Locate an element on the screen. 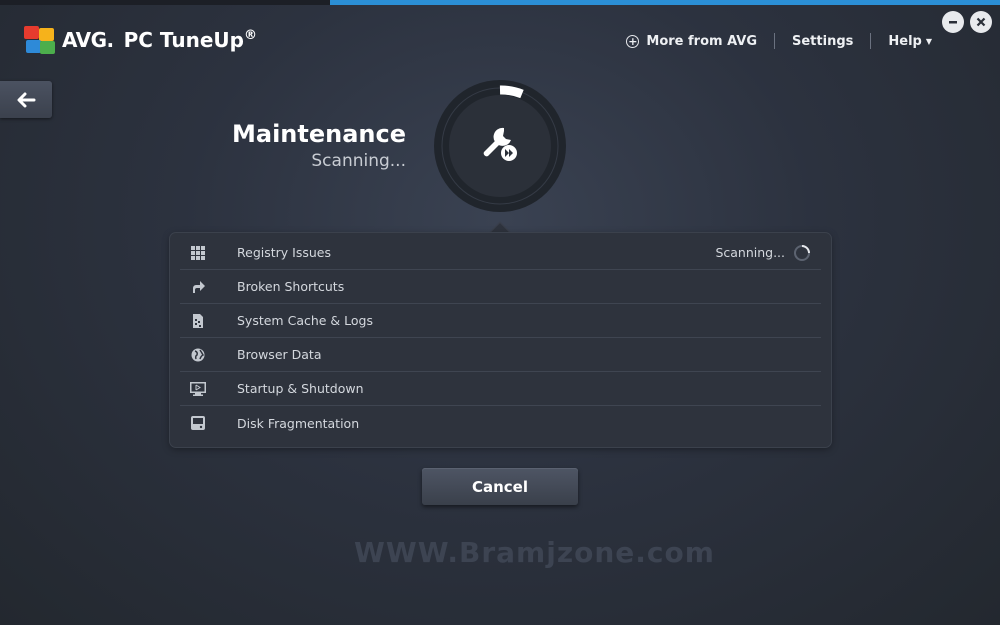 The image size is (1000, 625). disk-icon is located at coordinates (198, 423).